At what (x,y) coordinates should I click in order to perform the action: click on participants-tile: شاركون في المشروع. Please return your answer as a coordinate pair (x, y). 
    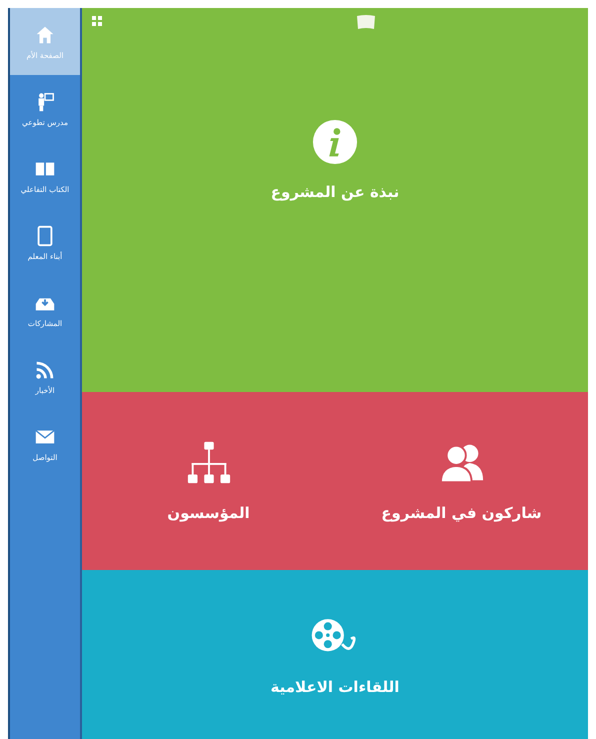
    Looking at the image, I should click on (461, 481).